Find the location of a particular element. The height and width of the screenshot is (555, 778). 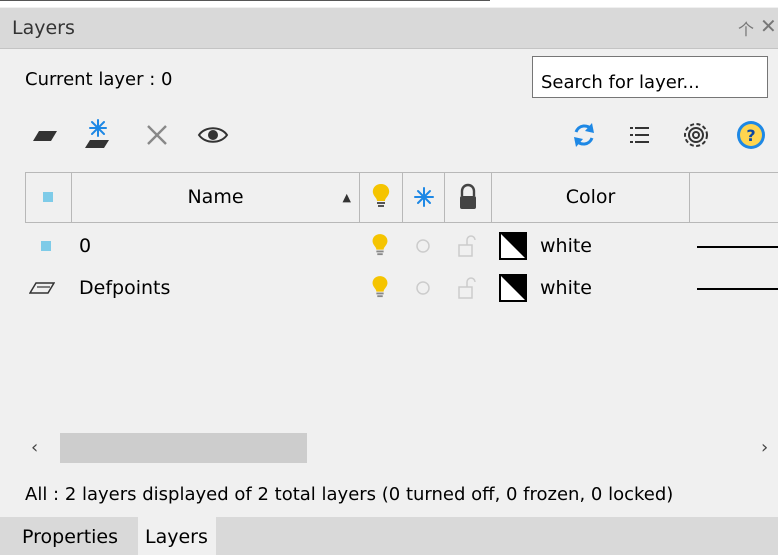

lightbulb-icon is located at coordinates (381, 195).